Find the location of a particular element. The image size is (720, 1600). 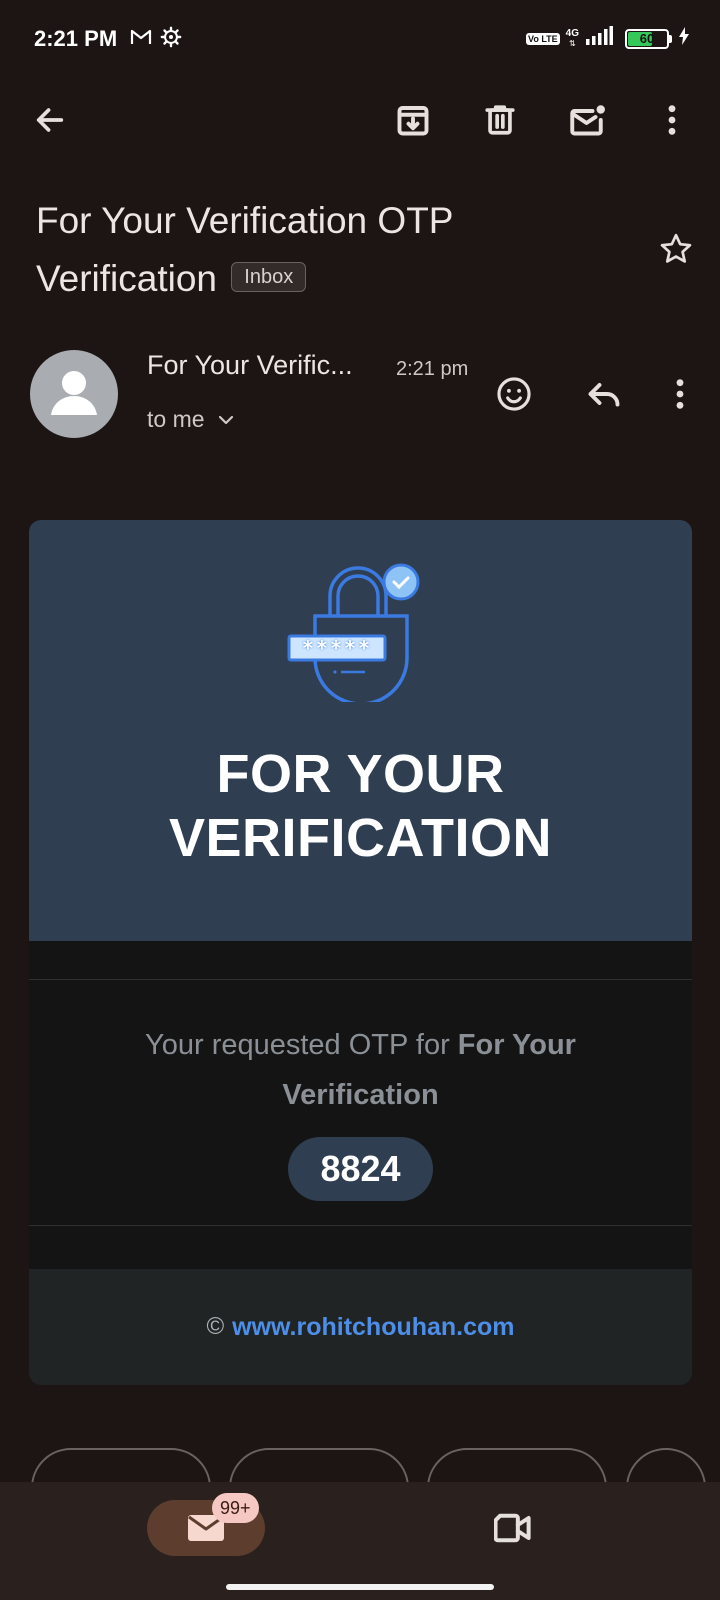

inbox-label: Inbox is located at coordinates (269, 277).